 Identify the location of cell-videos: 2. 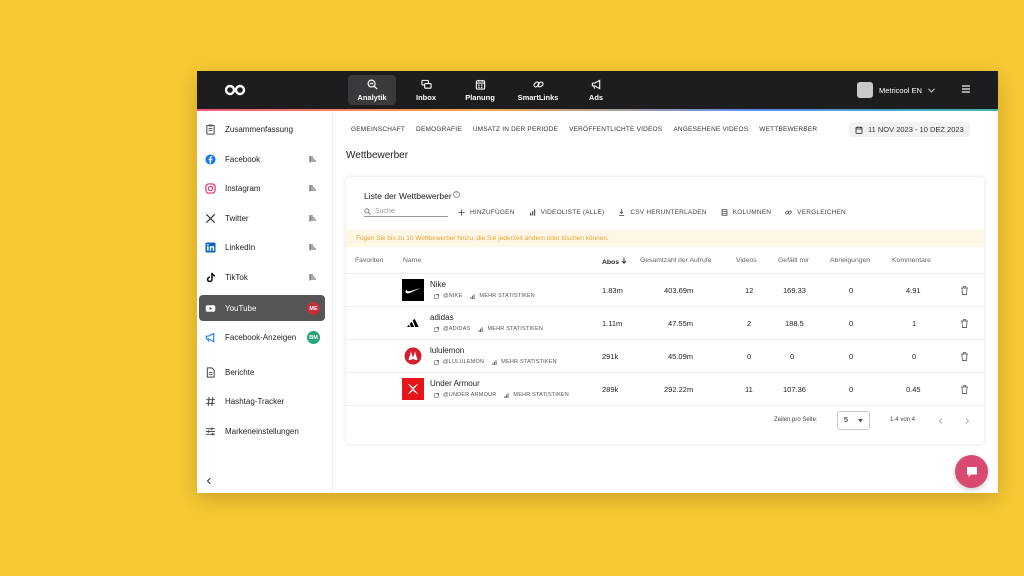
(749, 323).